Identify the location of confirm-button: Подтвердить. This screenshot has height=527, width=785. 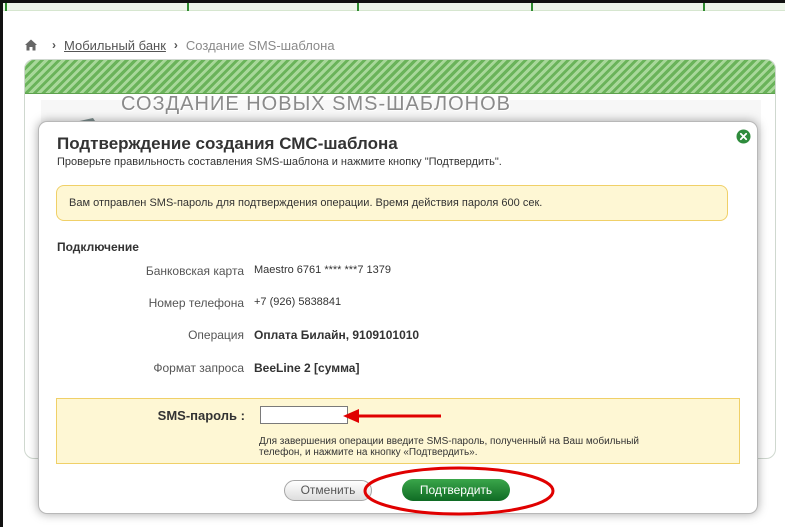
(456, 490).